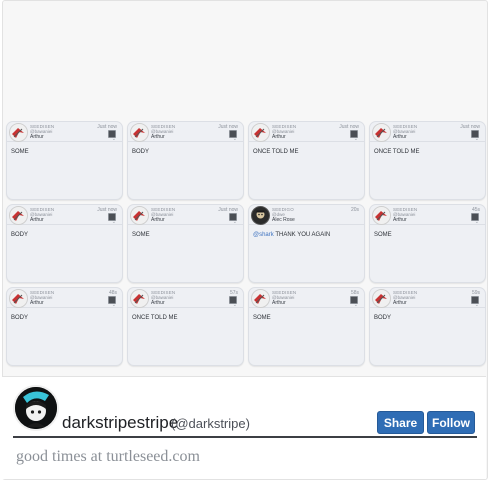 The height and width of the screenshot is (480, 490). I want to click on profile-avatar, so click(36, 408).